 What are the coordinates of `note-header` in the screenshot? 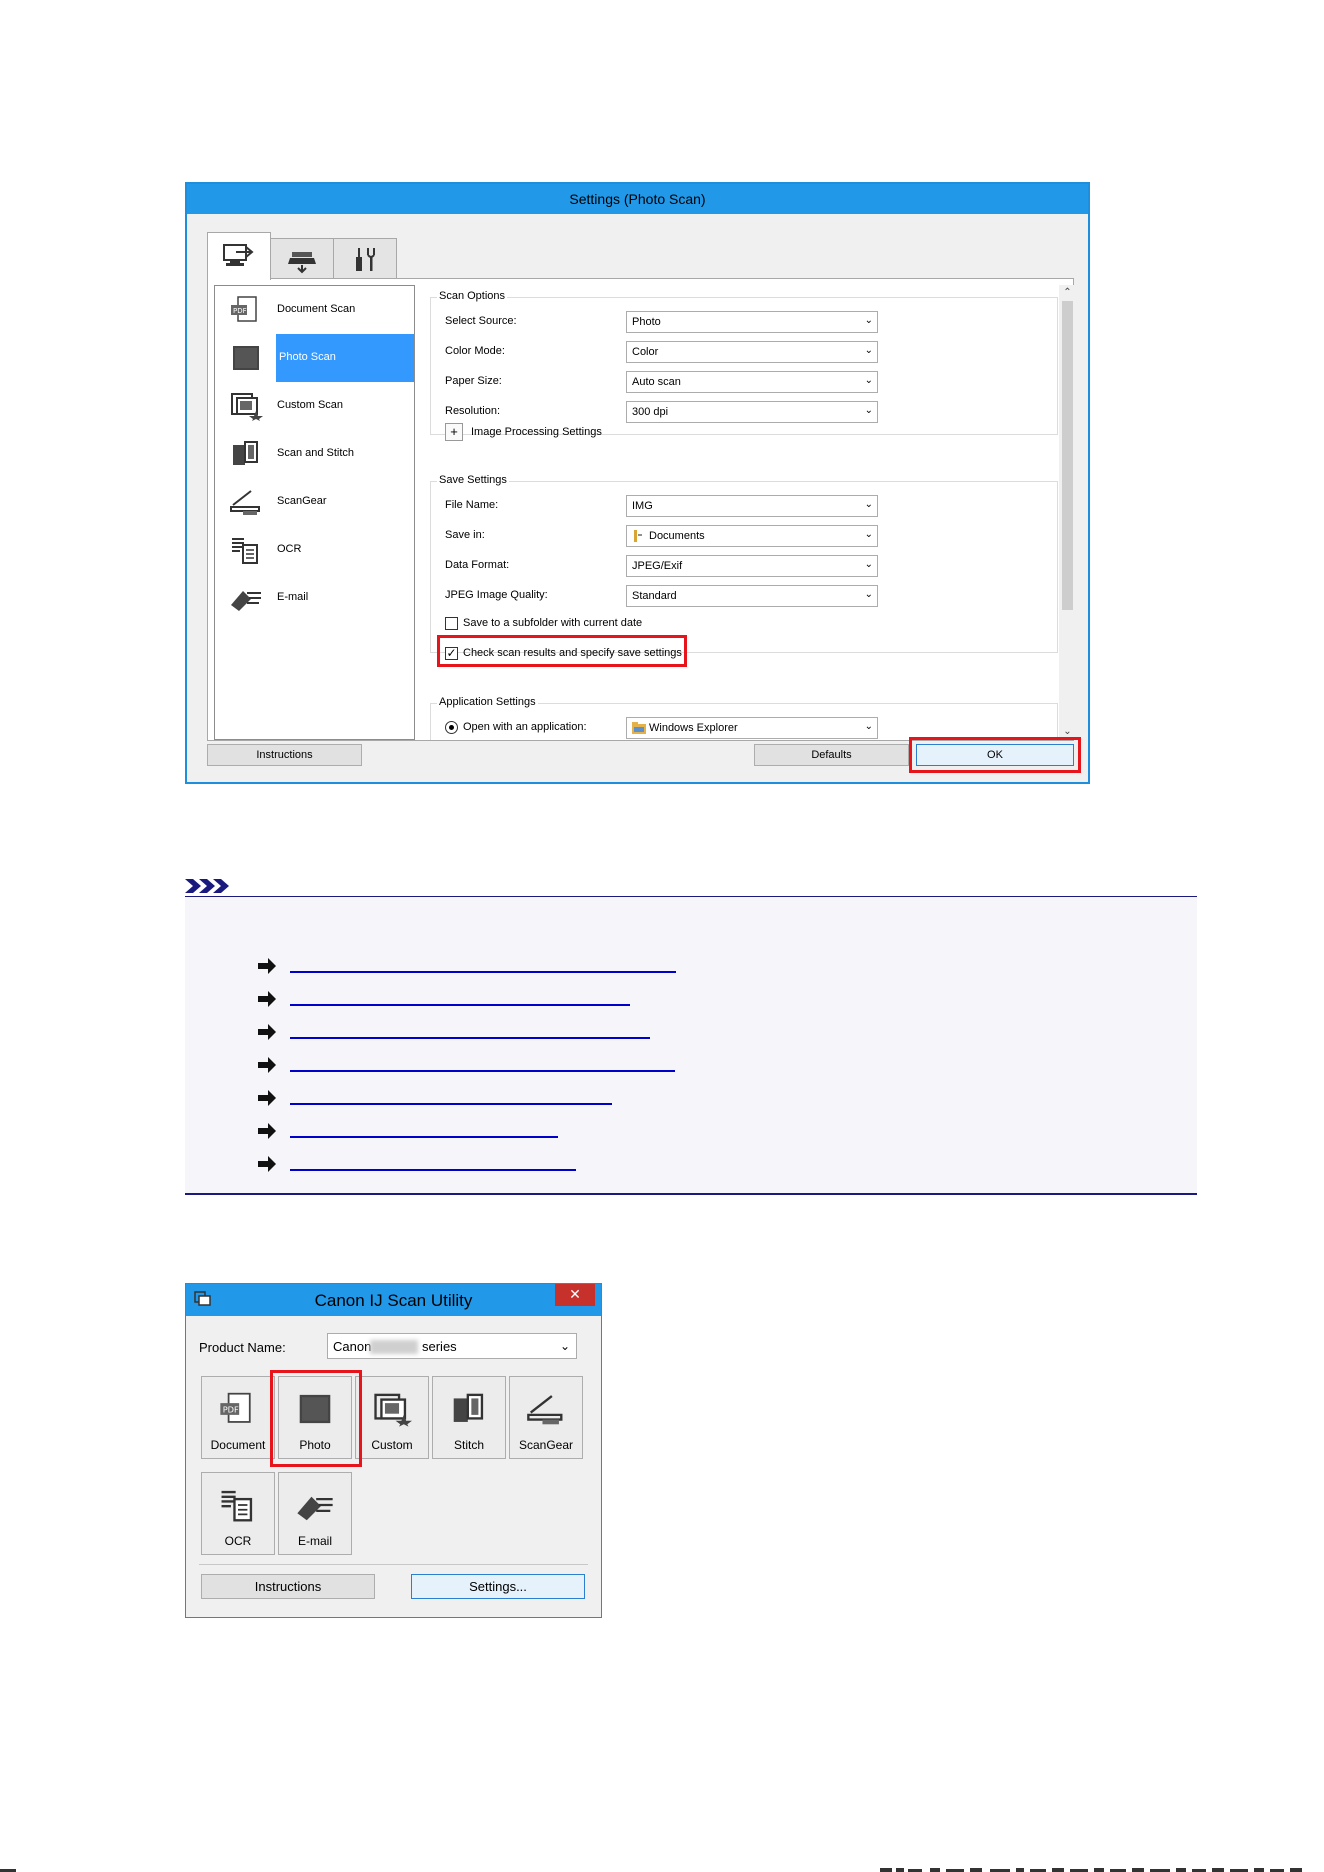 It's located at (691, 887).